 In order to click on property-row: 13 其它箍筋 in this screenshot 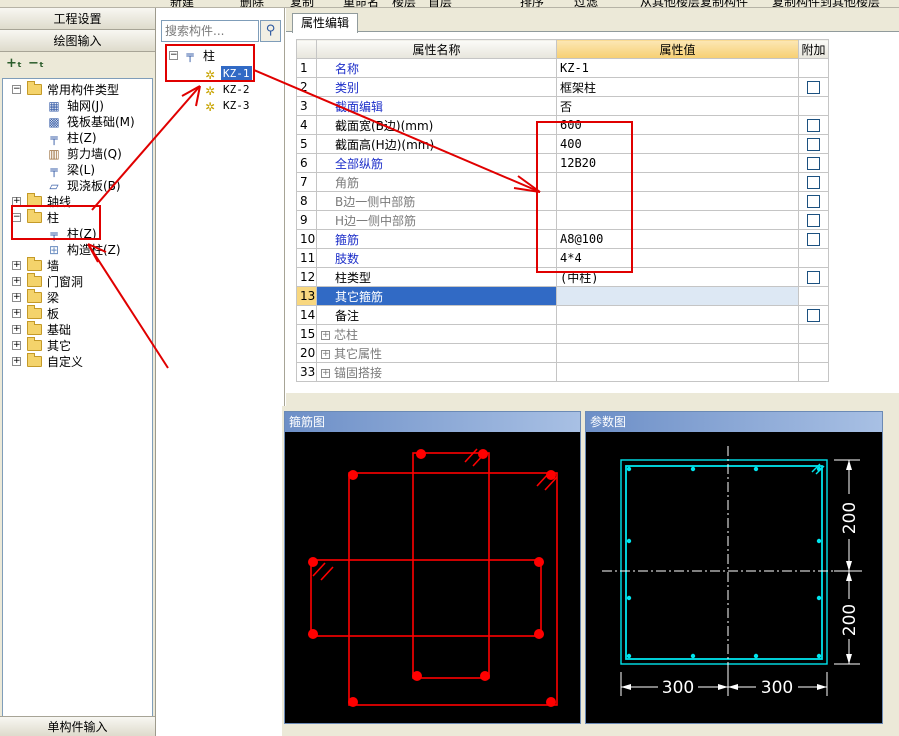, I will do `click(562, 296)`.